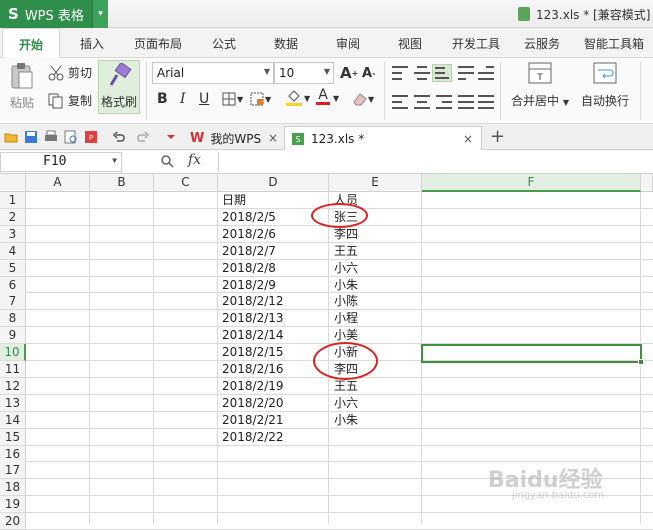  I want to click on cell-e12: 王五, so click(344, 386).